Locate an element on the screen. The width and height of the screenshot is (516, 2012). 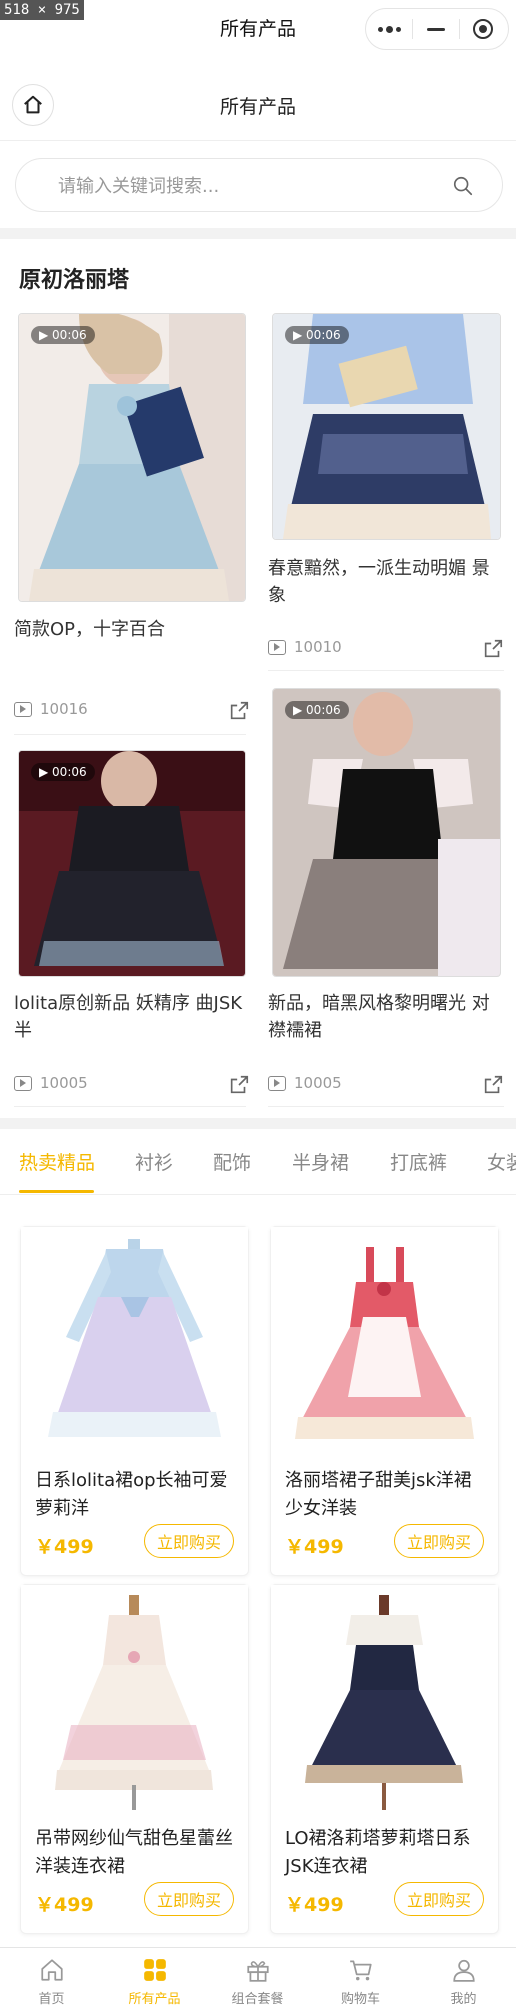
close-target-icon is located at coordinates (483, 29).